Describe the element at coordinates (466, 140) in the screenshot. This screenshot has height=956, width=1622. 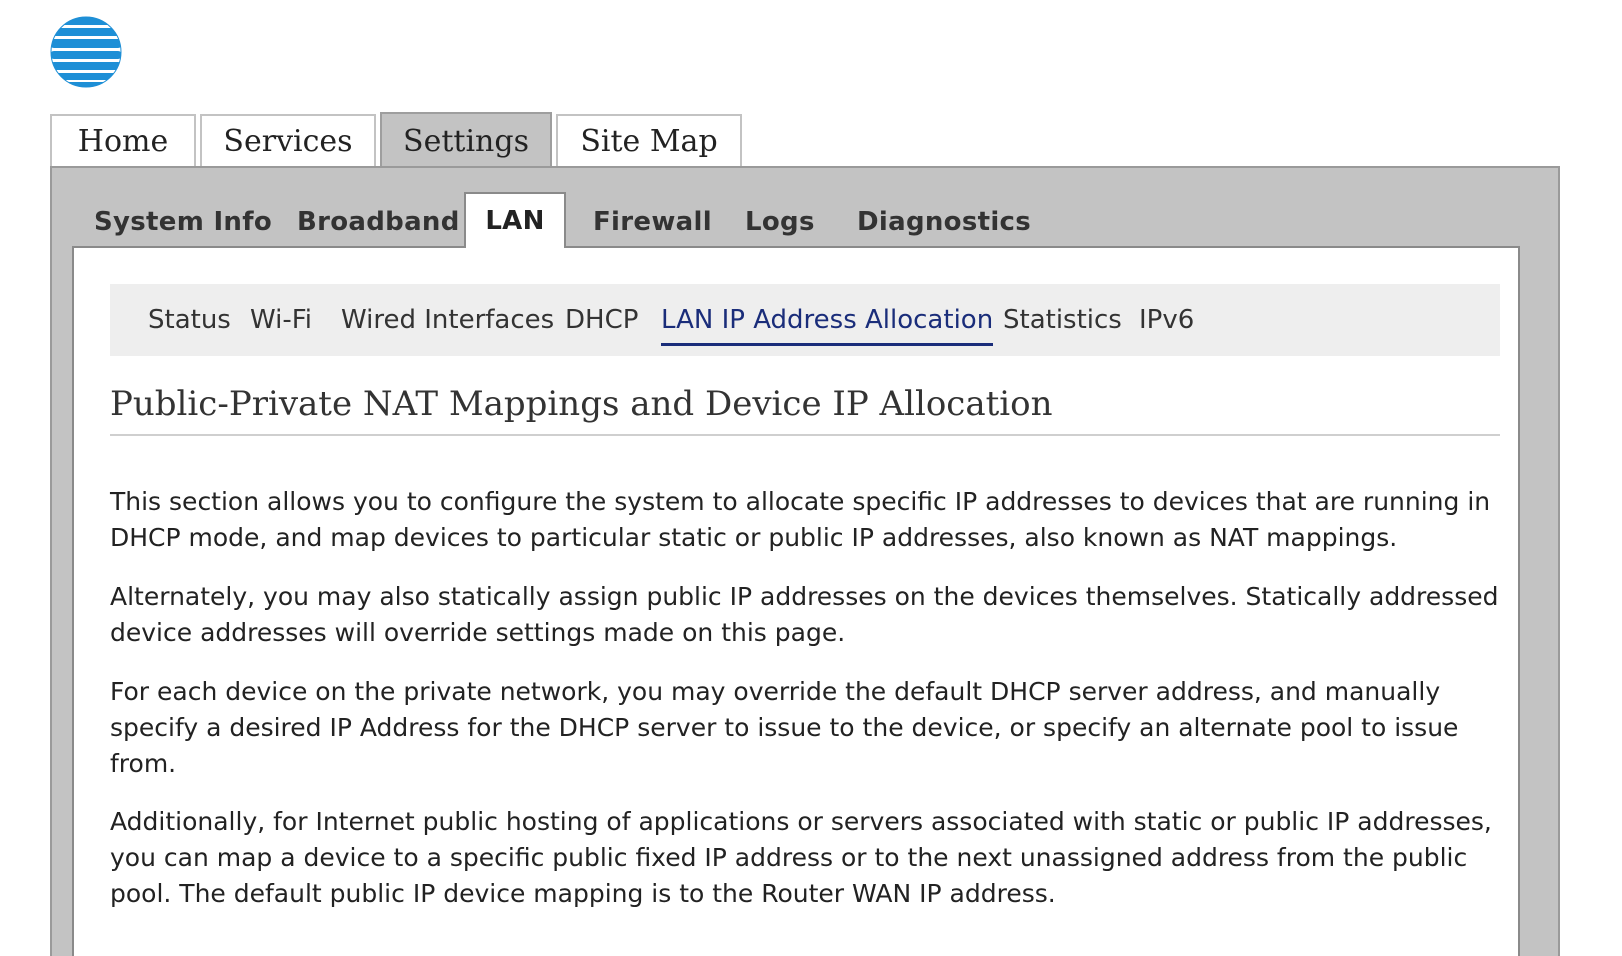
I see `tab-settings: Settings` at that location.